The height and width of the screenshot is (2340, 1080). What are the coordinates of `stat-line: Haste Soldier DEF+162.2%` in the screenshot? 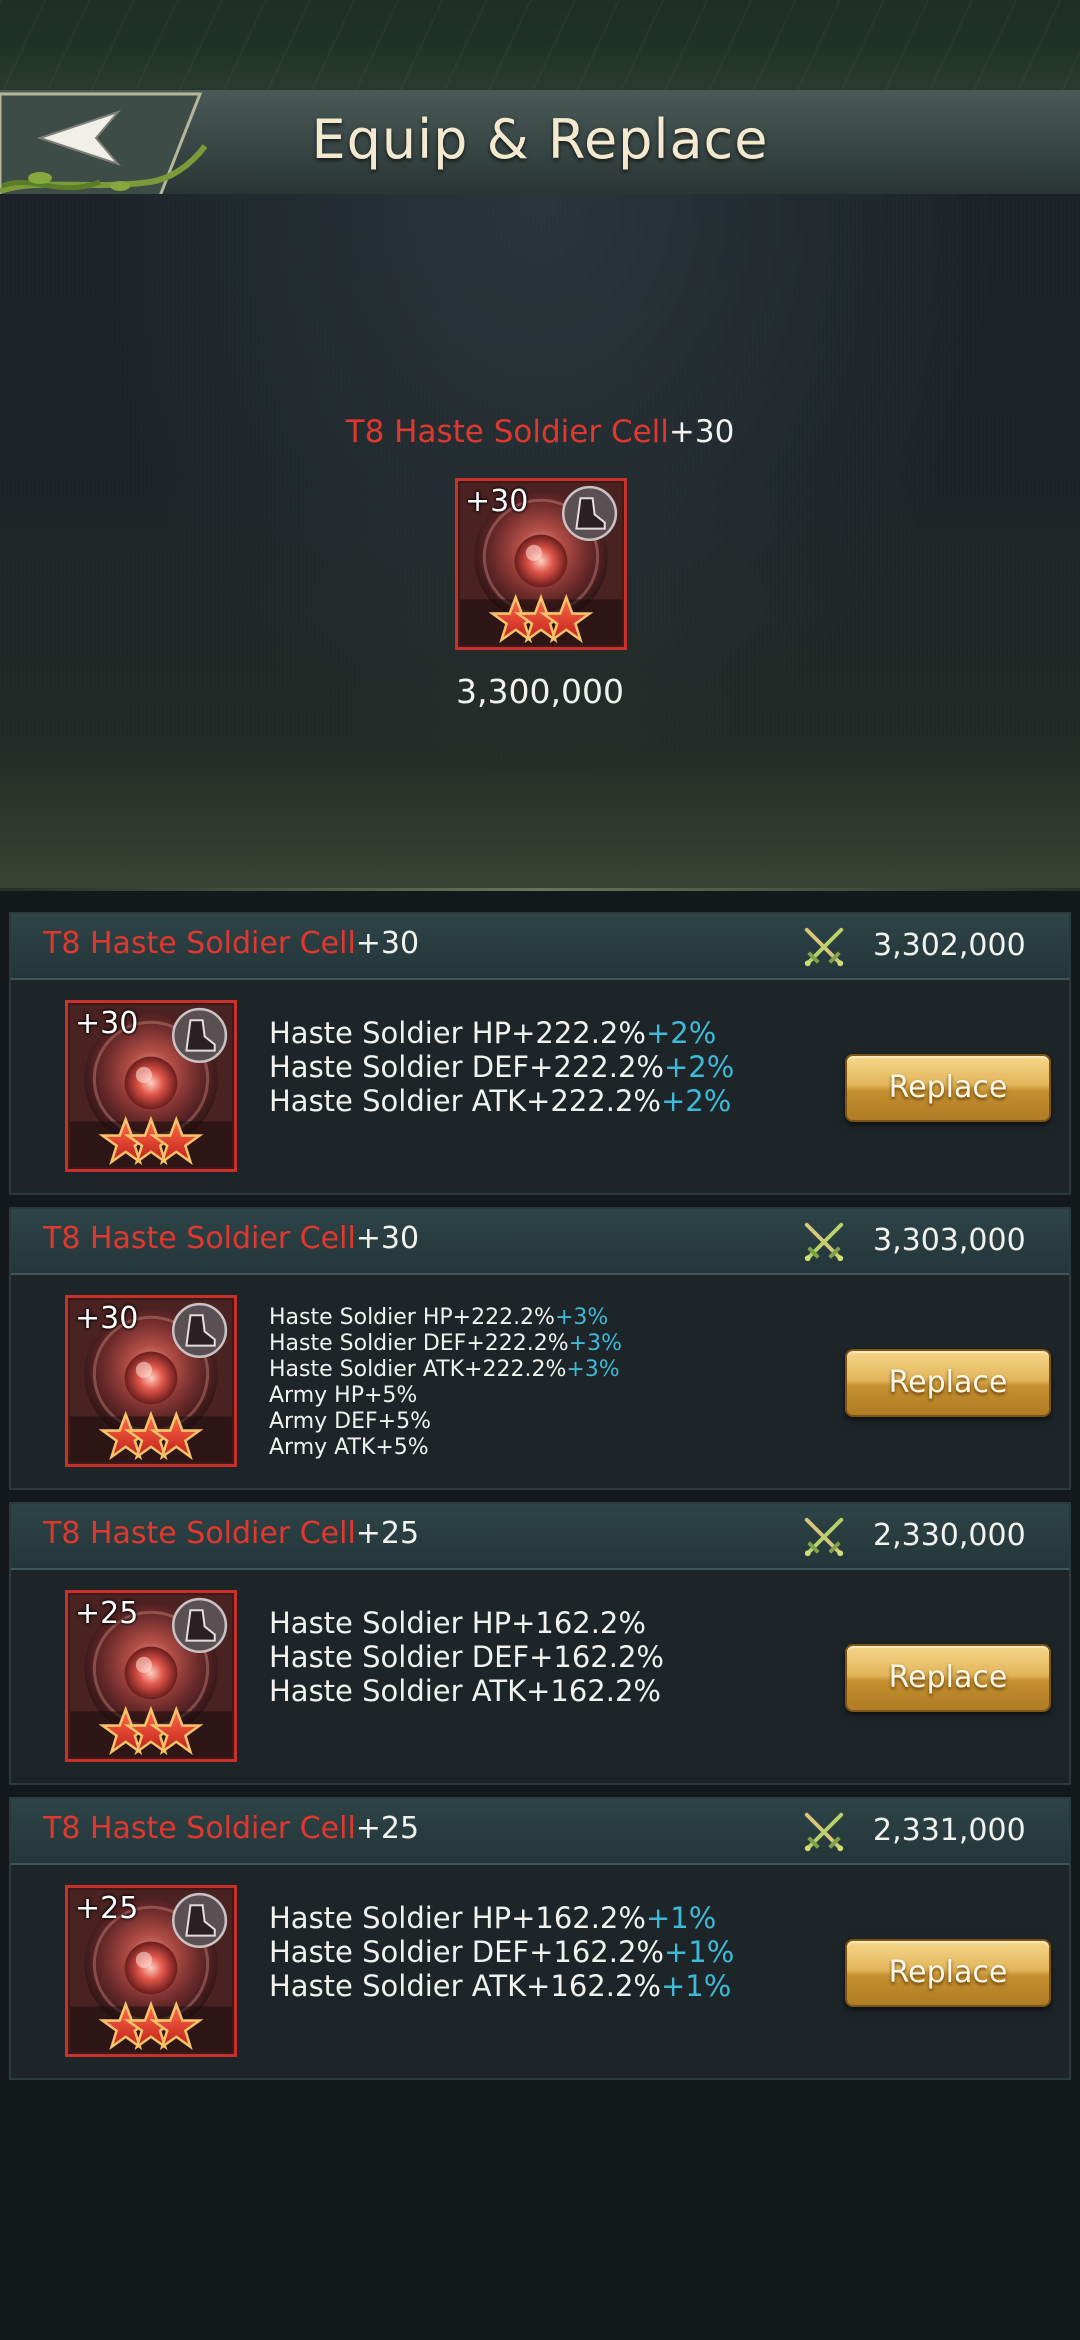 It's located at (466, 1657).